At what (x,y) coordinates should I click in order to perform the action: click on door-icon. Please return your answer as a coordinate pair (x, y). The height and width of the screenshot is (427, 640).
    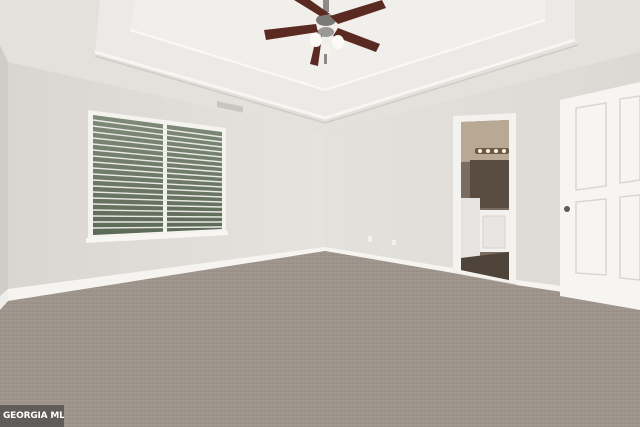
    Looking at the image, I should click on (600, 196).